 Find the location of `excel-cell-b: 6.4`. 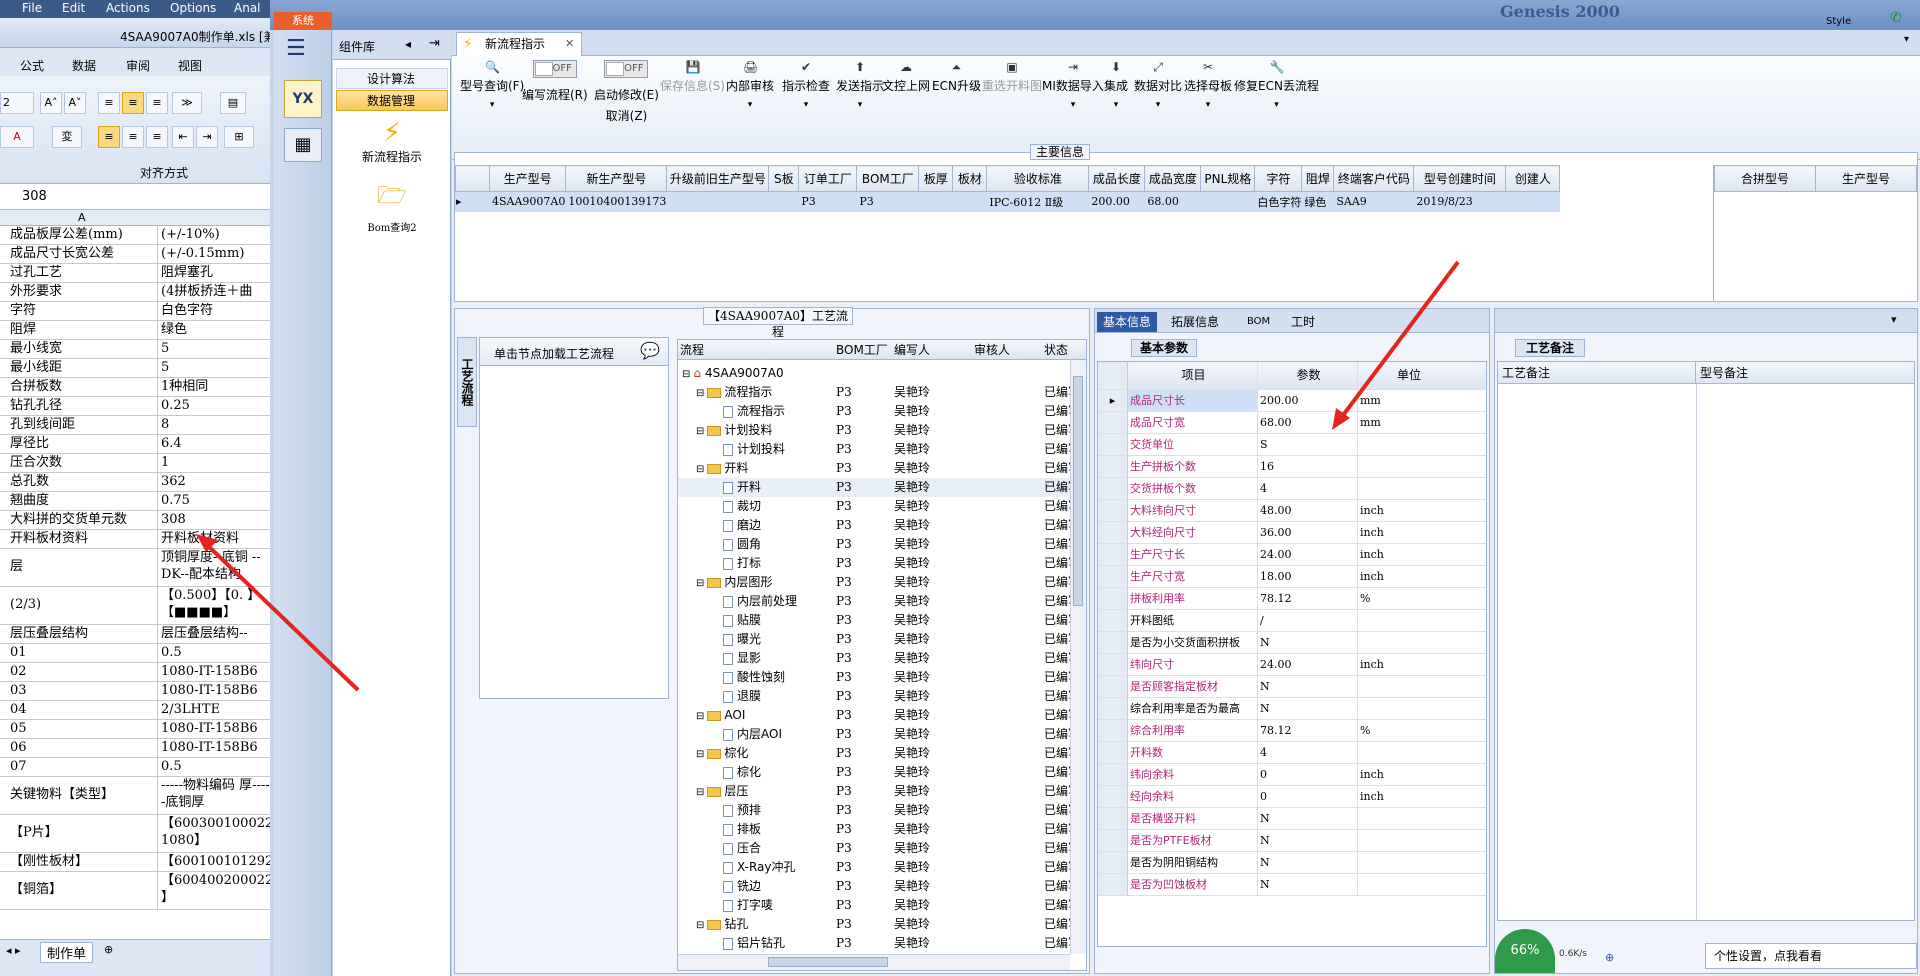

excel-cell-b: 6.4 is located at coordinates (214, 444).